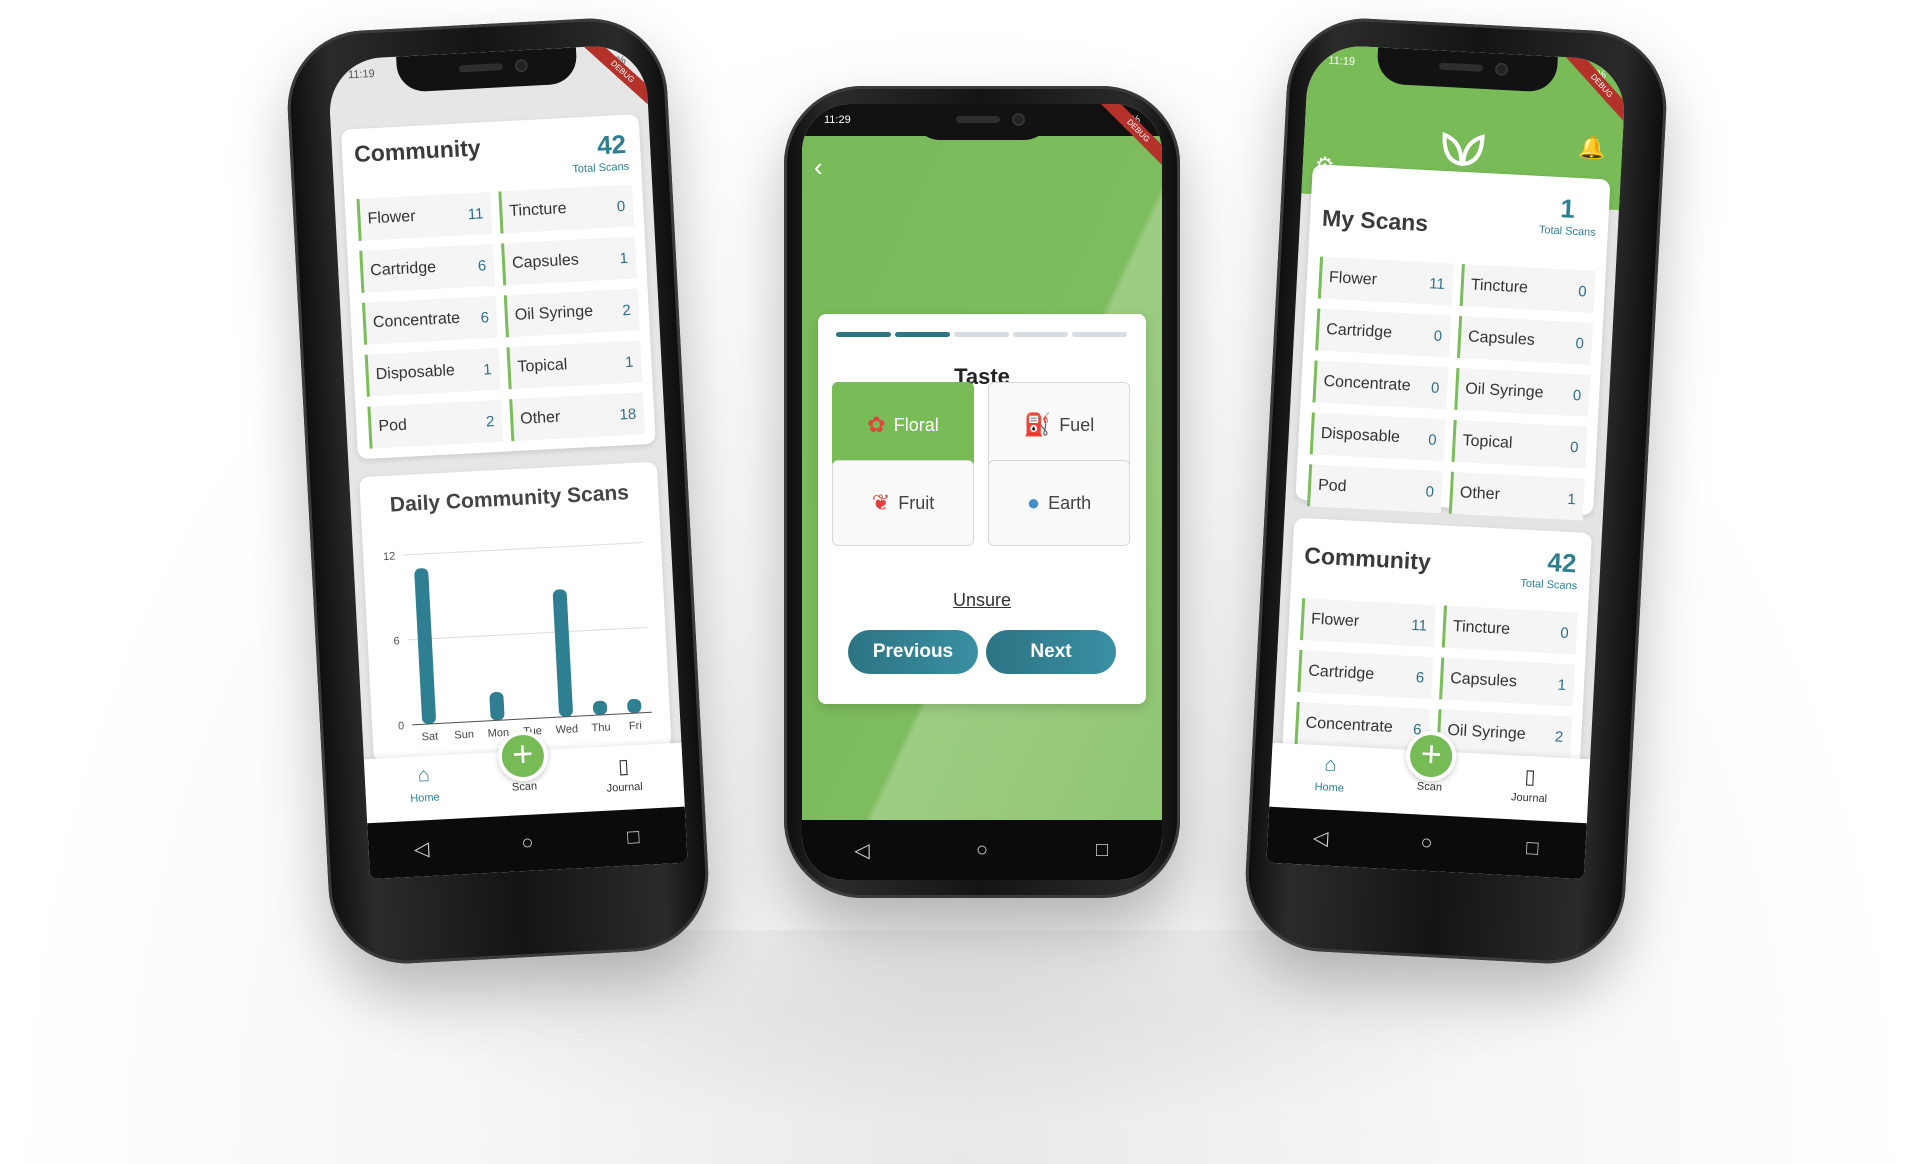 This screenshot has width=1920, height=1164. Describe the element at coordinates (1592, 147) in the screenshot. I see `bell-icon: 🔔` at that location.